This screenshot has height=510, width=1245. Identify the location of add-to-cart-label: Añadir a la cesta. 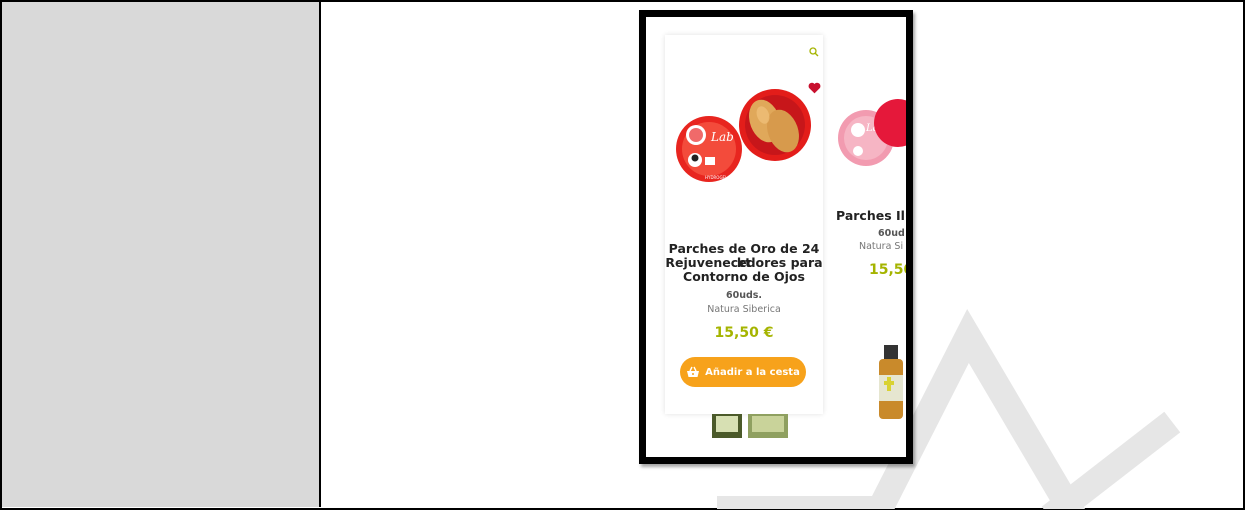
(752, 372).